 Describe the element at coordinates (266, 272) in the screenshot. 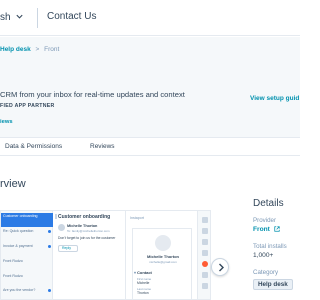

I see `category-label: Category` at that location.